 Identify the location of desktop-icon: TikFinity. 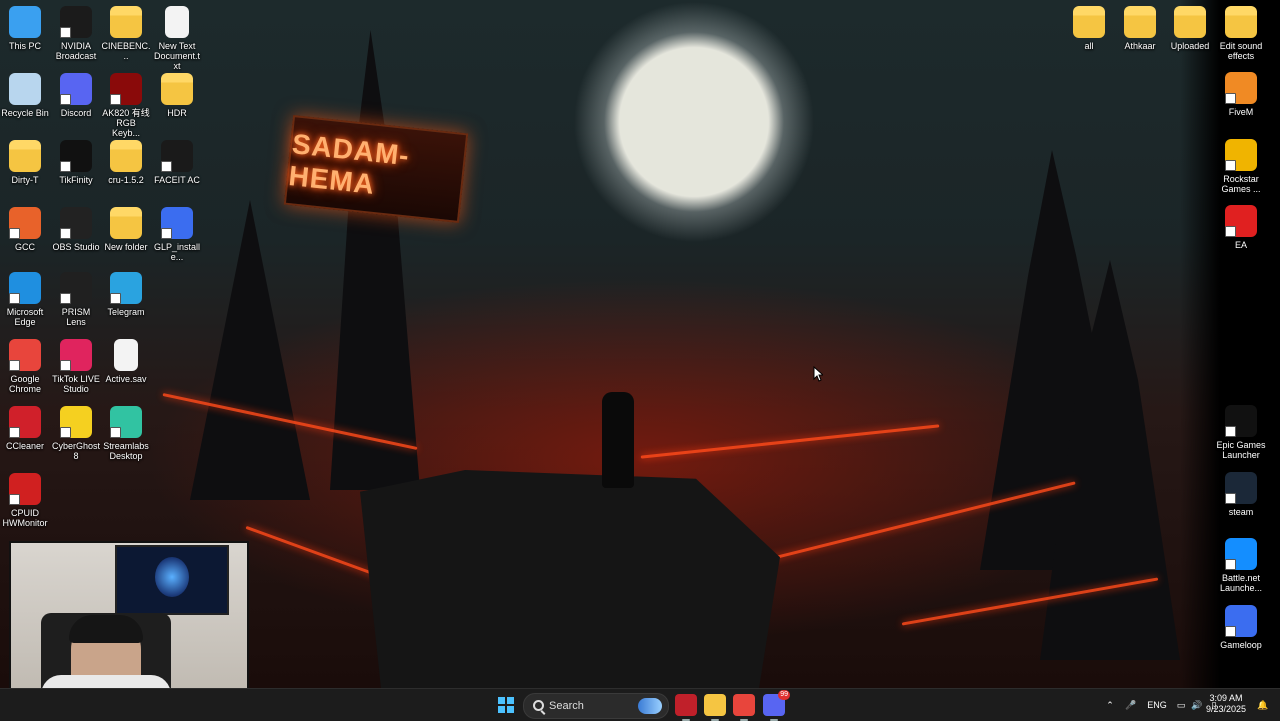
(76, 162).